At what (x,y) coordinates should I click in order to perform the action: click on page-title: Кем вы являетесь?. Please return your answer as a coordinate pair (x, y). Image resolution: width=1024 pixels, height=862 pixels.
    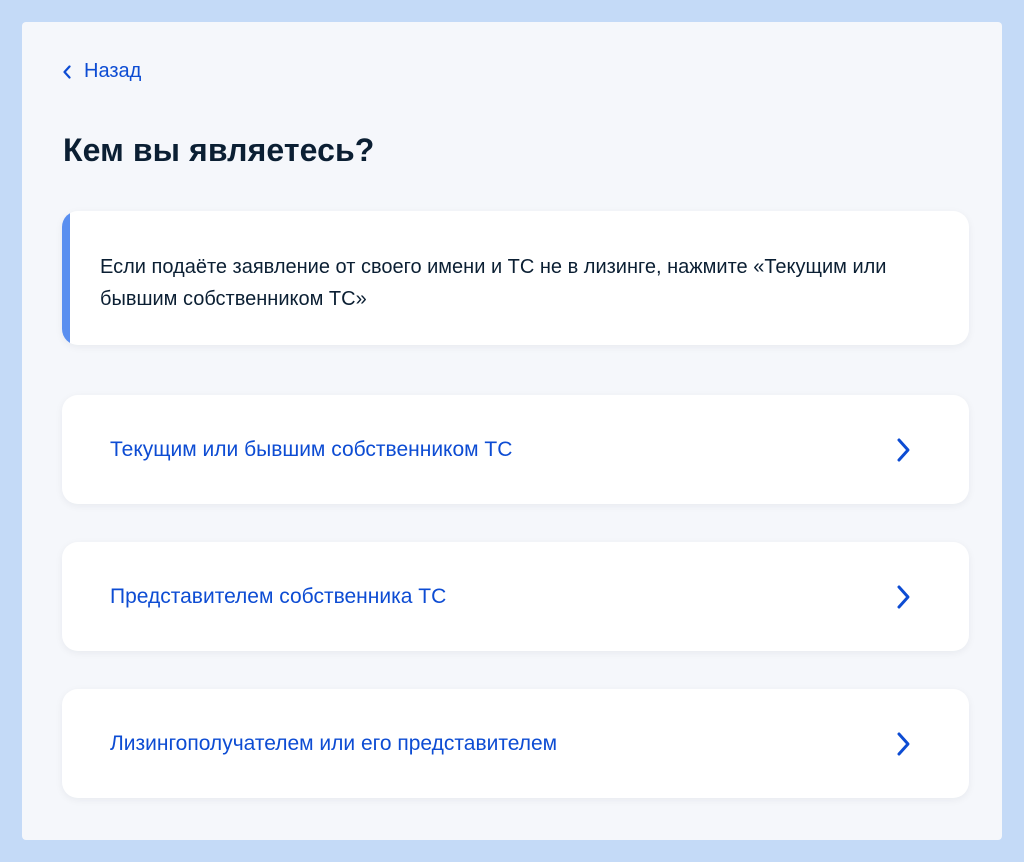
    Looking at the image, I should click on (219, 150).